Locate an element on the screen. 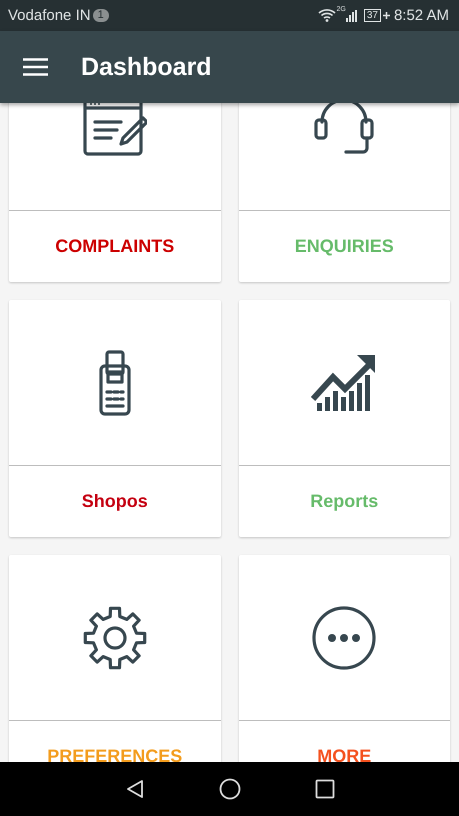  charging-icon is located at coordinates (386, 15).